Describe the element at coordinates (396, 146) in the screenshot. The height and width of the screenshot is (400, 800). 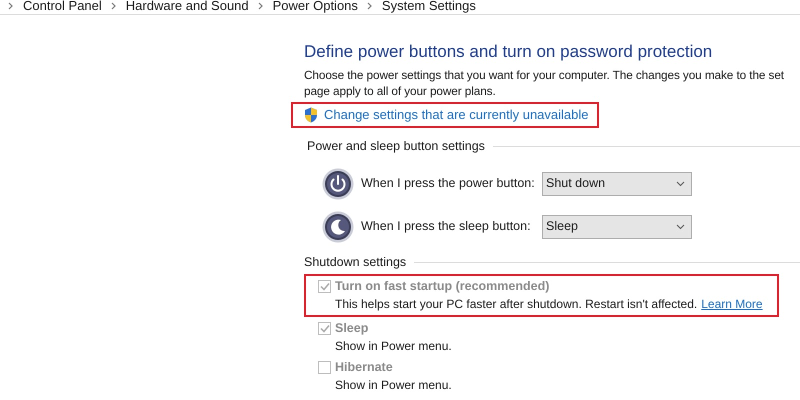
I see `section-title: Power and sleep button settings` at that location.